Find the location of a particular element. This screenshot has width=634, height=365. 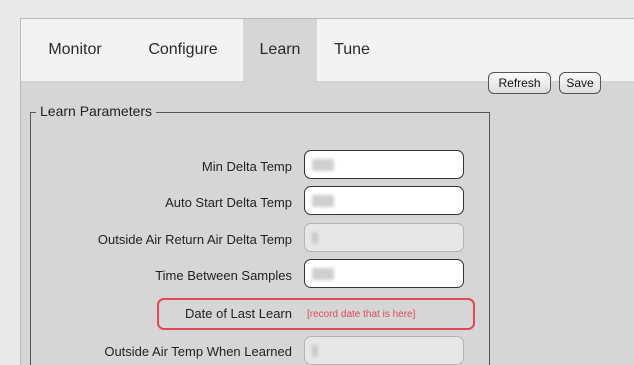

date-of-last-learn-label: Date of Last Learn is located at coordinates (238, 313).